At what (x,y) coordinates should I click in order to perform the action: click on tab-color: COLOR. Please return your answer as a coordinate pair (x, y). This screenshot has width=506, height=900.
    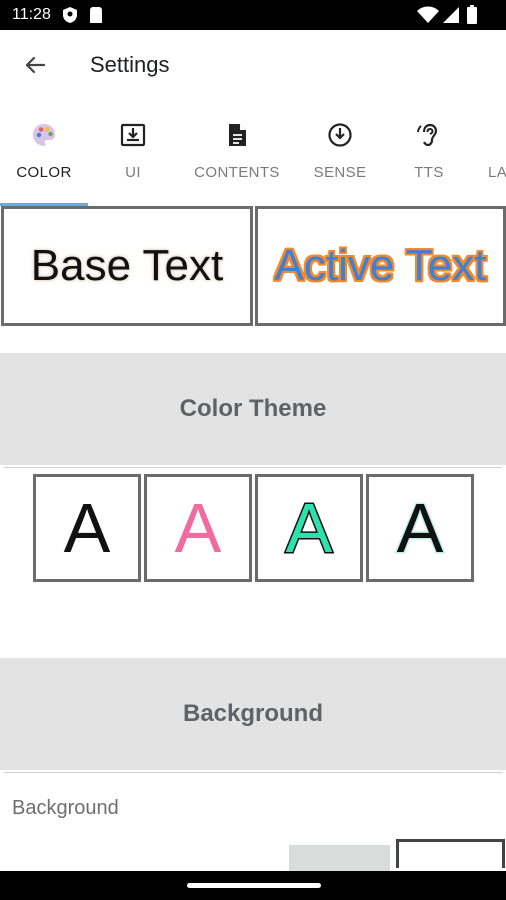
    Looking at the image, I should click on (44, 154).